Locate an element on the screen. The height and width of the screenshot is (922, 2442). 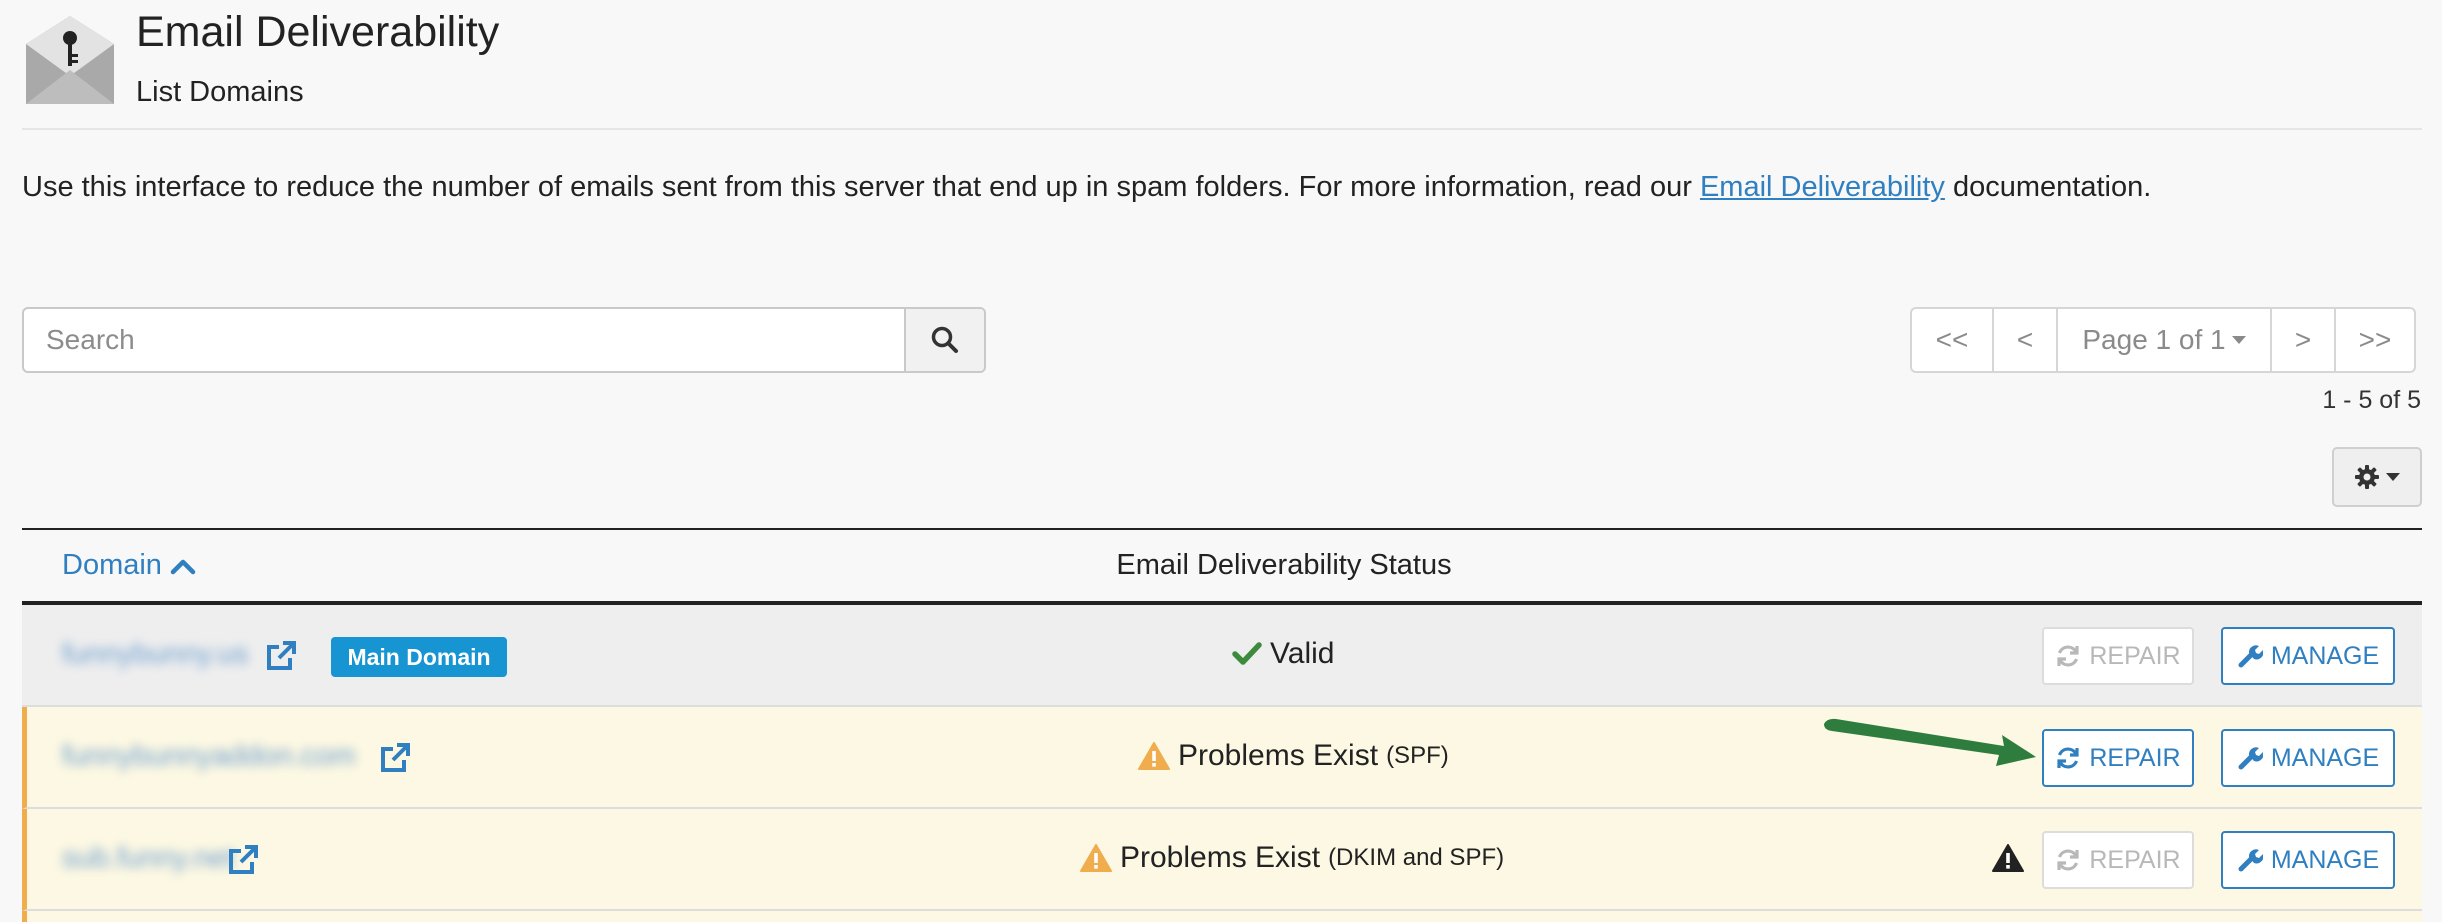
results-count: 1 - 5 of 5 is located at coordinates (2371, 400).